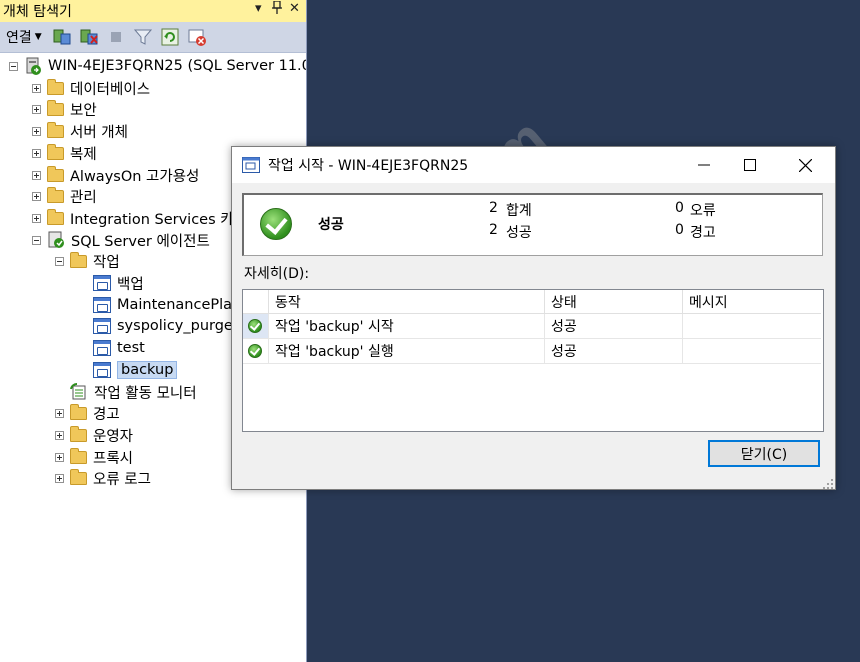 This screenshot has height=662, width=860. I want to click on connect-server-icon, so click(62, 37).